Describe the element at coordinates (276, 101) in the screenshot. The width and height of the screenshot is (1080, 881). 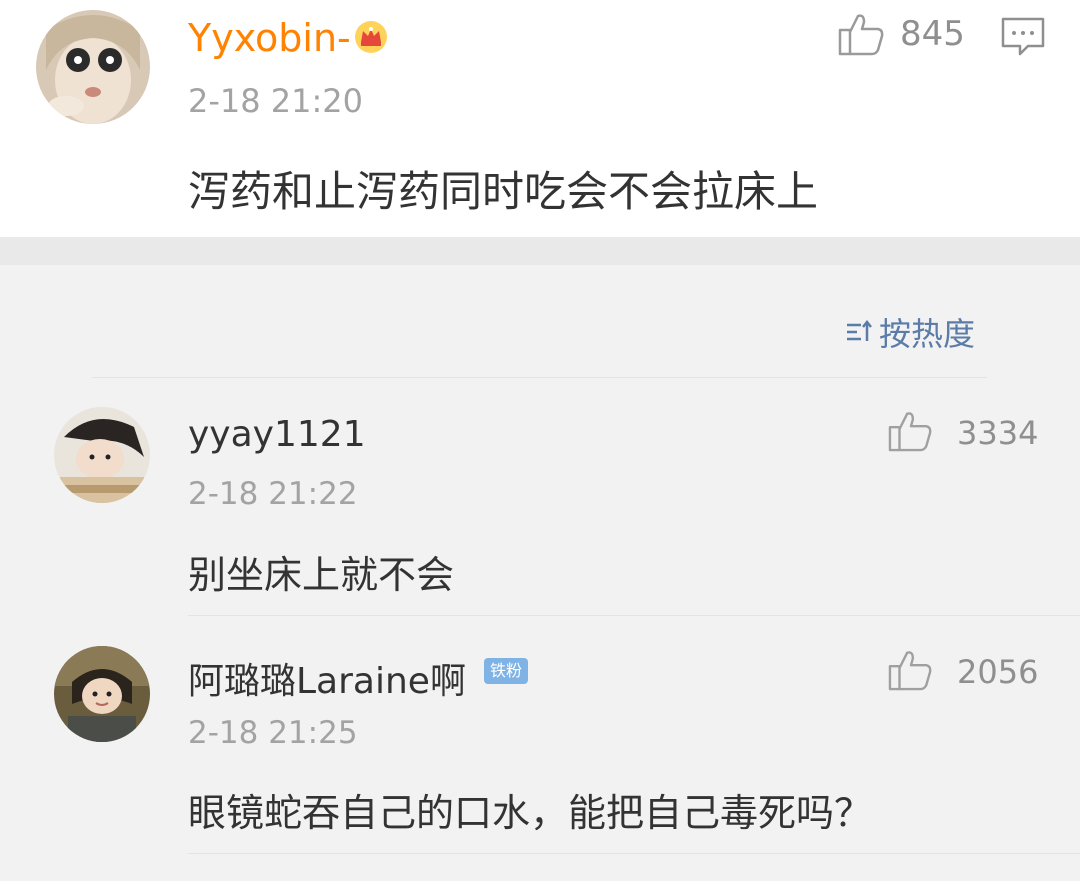
I see `post-time: 2-18 21:20` at that location.